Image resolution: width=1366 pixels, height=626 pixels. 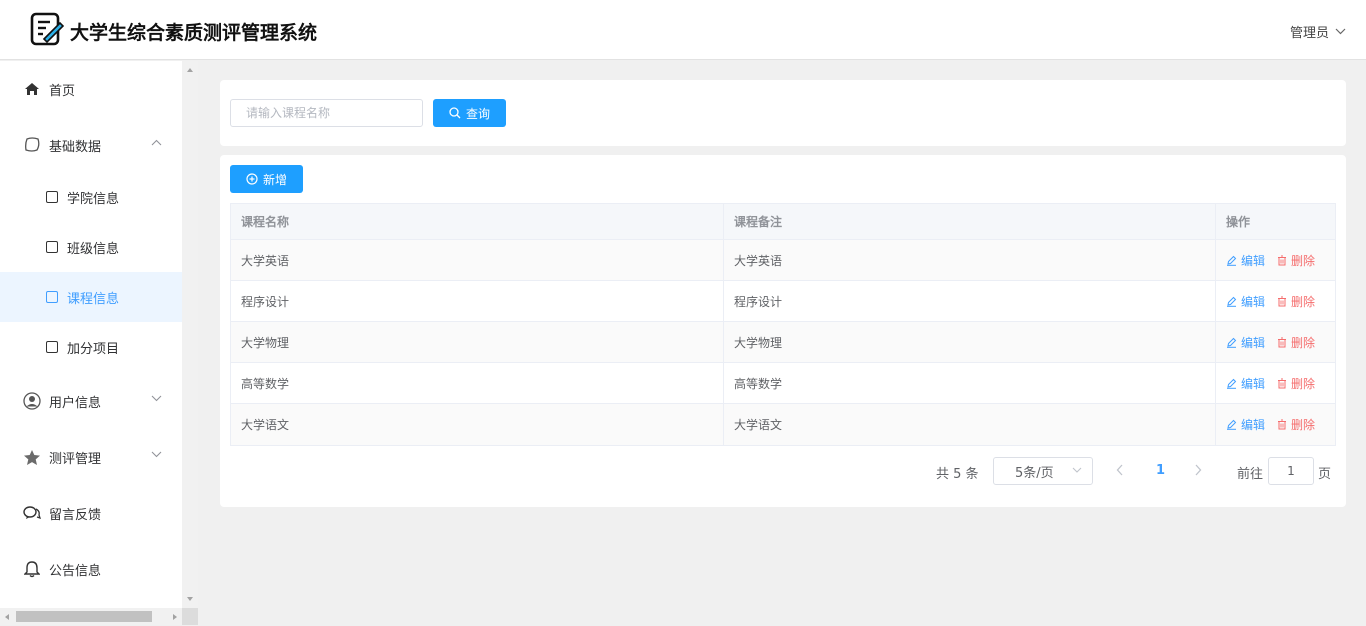 I want to click on sidebar-item-label: 公告信息, so click(x=75, y=571).